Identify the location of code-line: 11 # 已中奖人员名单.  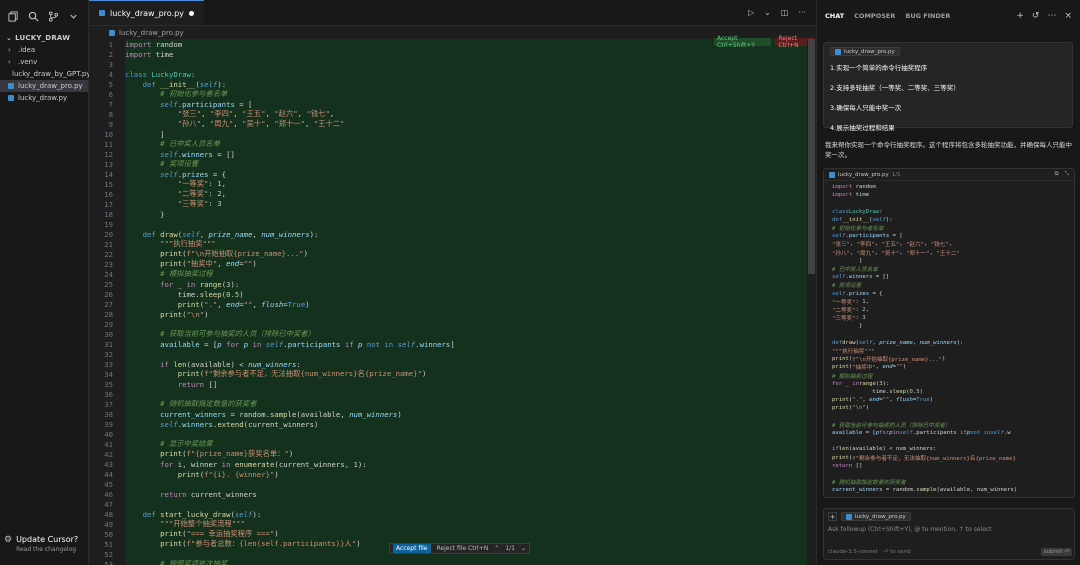
(448, 144).